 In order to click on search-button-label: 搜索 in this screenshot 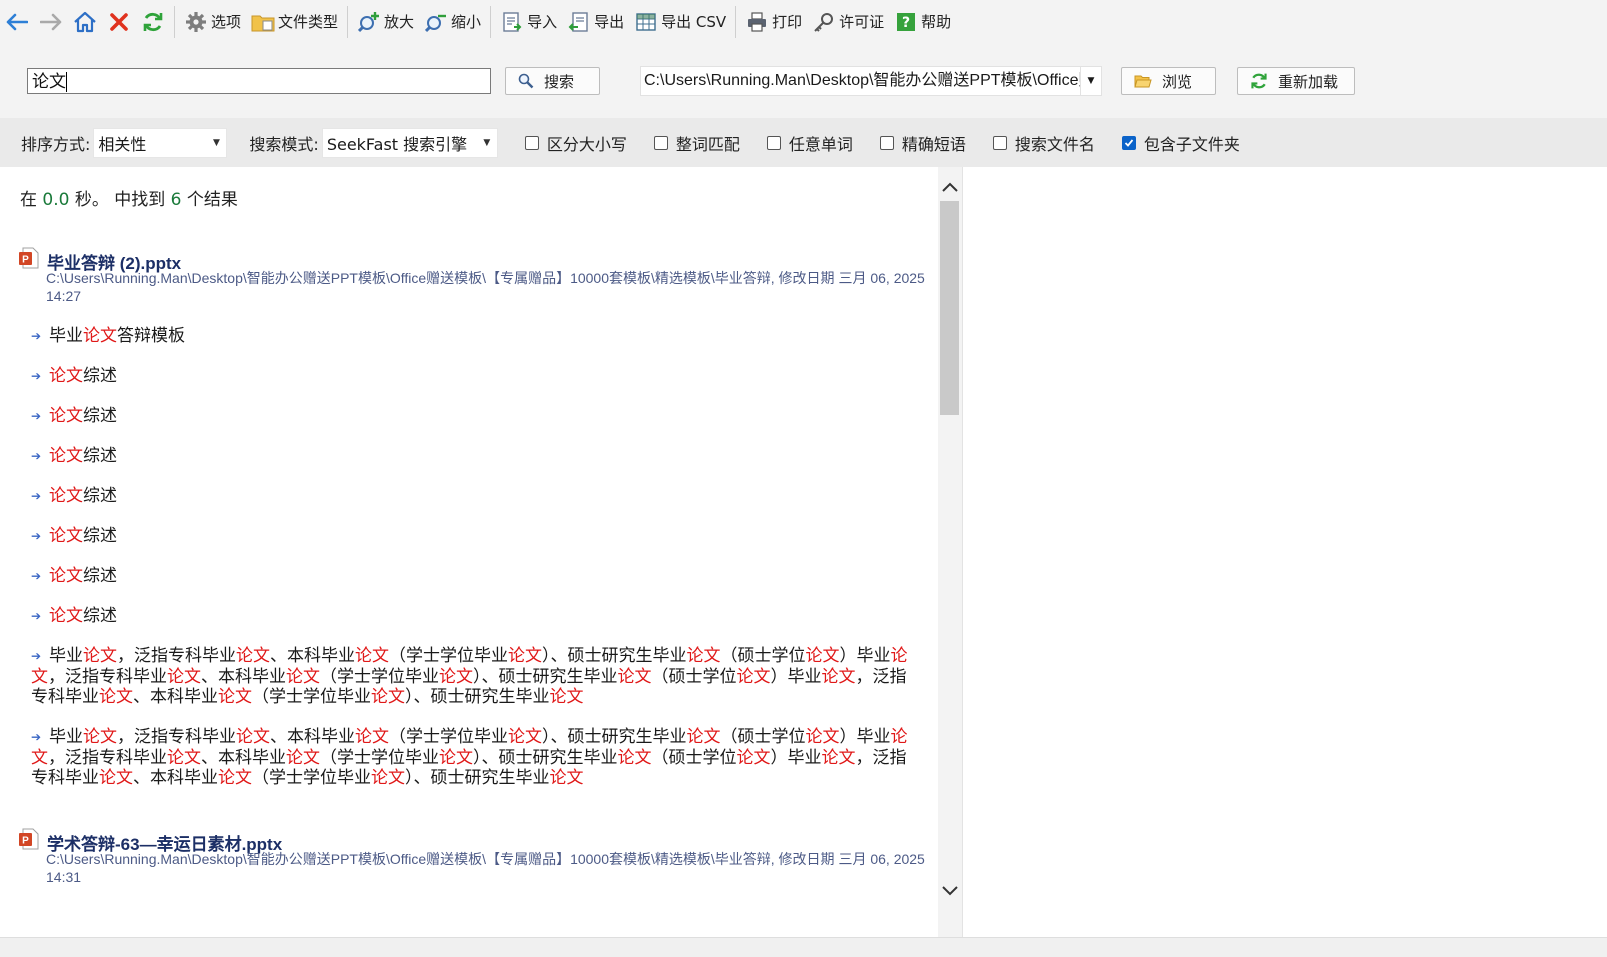, I will do `click(559, 81)`.